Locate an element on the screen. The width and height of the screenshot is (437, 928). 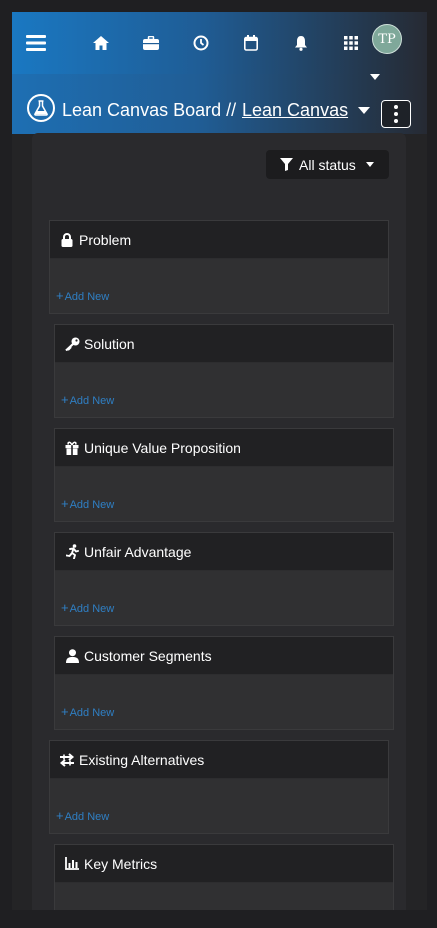
bell-icon is located at coordinates (301, 43).